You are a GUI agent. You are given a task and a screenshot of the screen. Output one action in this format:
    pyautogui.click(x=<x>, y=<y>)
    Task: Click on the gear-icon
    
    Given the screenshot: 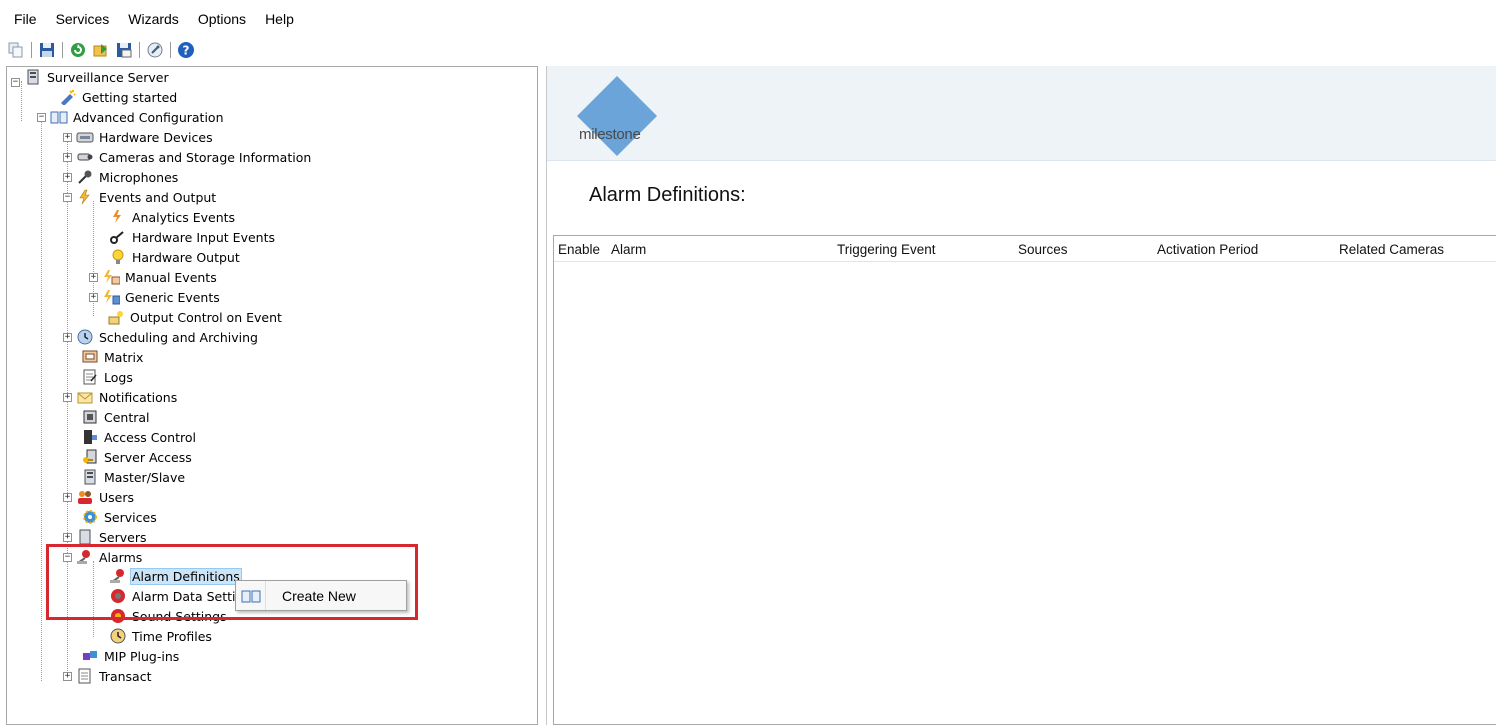 What is the action you would take?
    pyautogui.click(x=90, y=517)
    